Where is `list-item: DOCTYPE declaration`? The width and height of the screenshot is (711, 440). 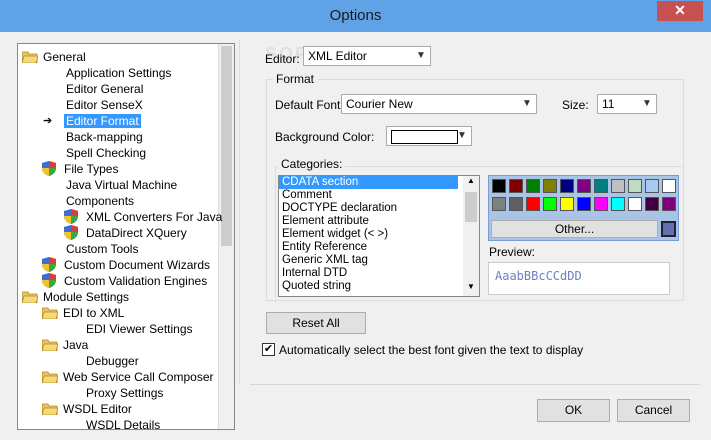
list-item: DOCTYPE declaration is located at coordinates (379, 208).